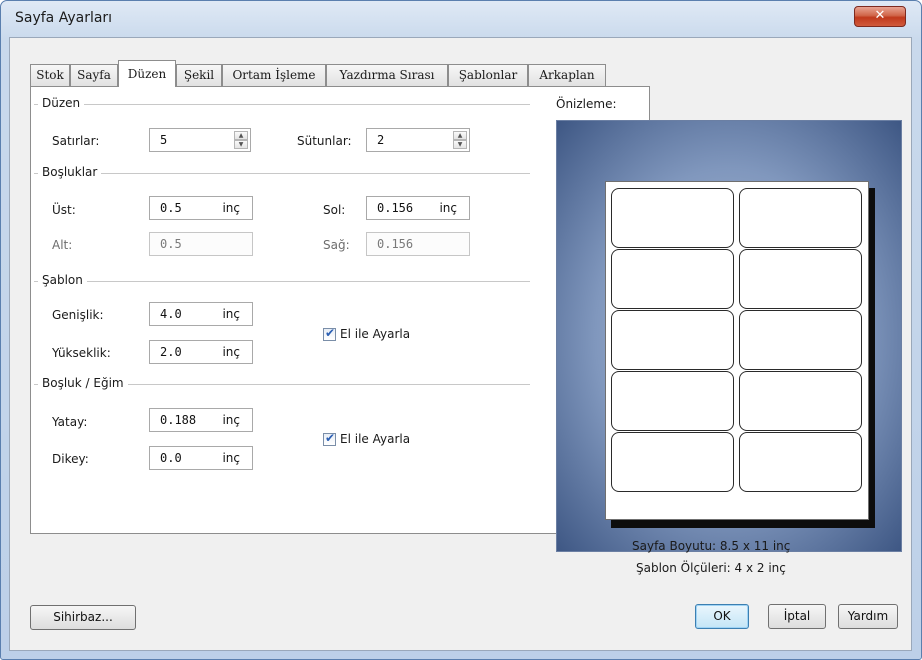 This screenshot has height=660, width=922. I want to click on close-button: ✕, so click(880, 16).